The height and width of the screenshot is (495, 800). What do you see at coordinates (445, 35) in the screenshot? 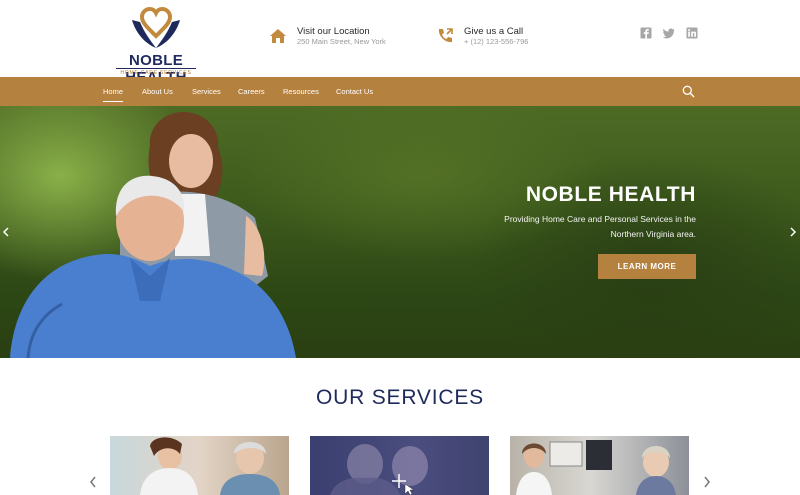
I see `phone-icon` at bounding box center [445, 35].